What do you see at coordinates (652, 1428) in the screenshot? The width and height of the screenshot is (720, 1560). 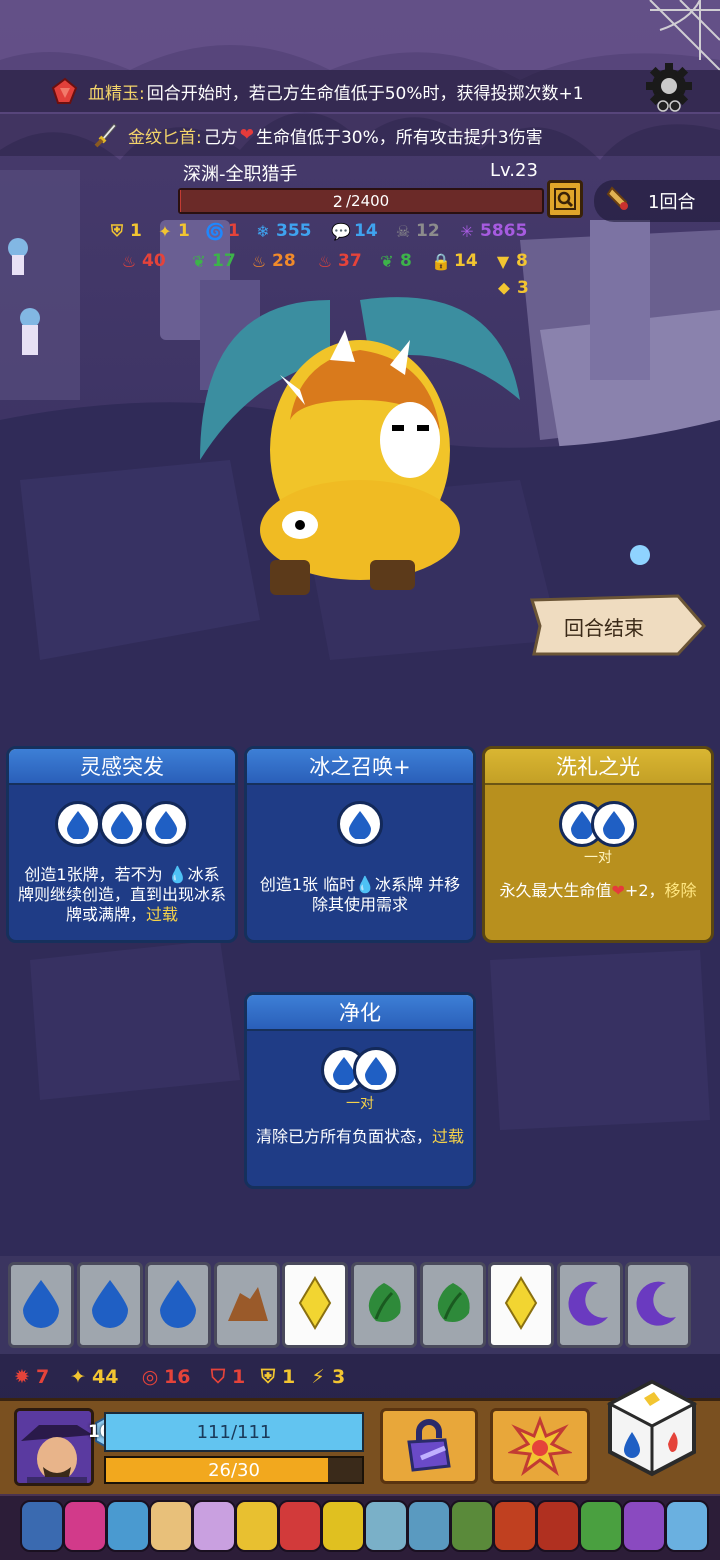 I see `roll-dice-button` at bounding box center [652, 1428].